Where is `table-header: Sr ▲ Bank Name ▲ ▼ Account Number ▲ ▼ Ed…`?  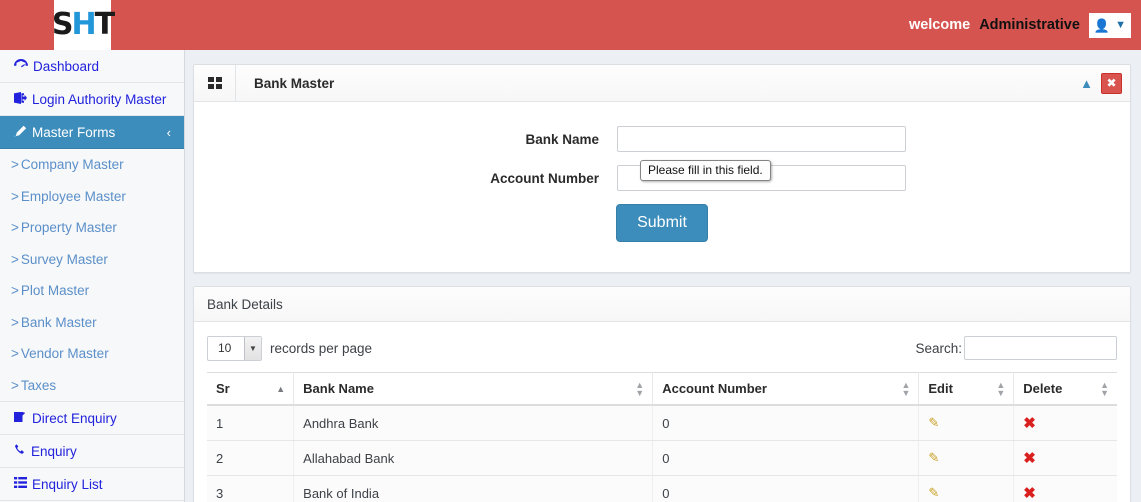 table-header: Sr ▲ Bank Name ▲ ▼ Account Number ▲ ▼ Ed… is located at coordinates (662, 389).